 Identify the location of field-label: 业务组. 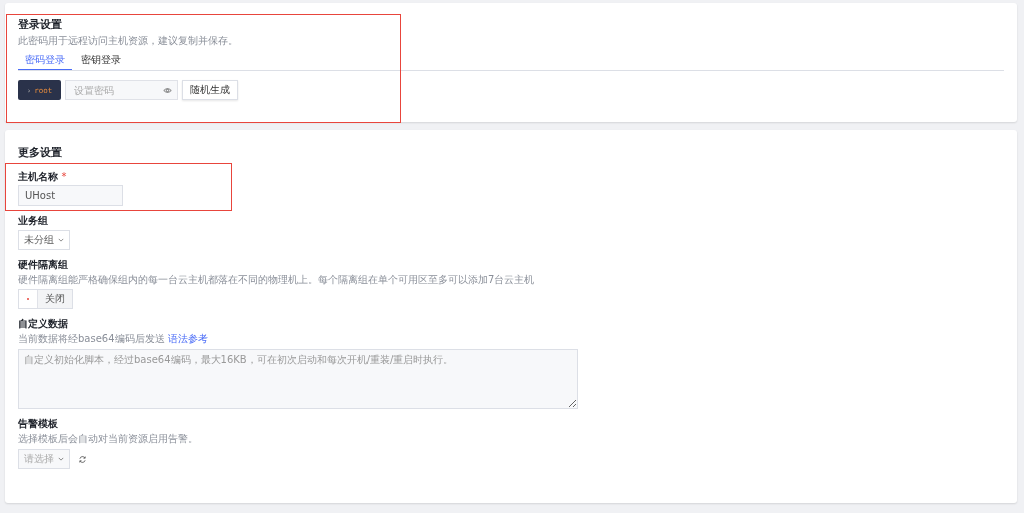
(33, 220).